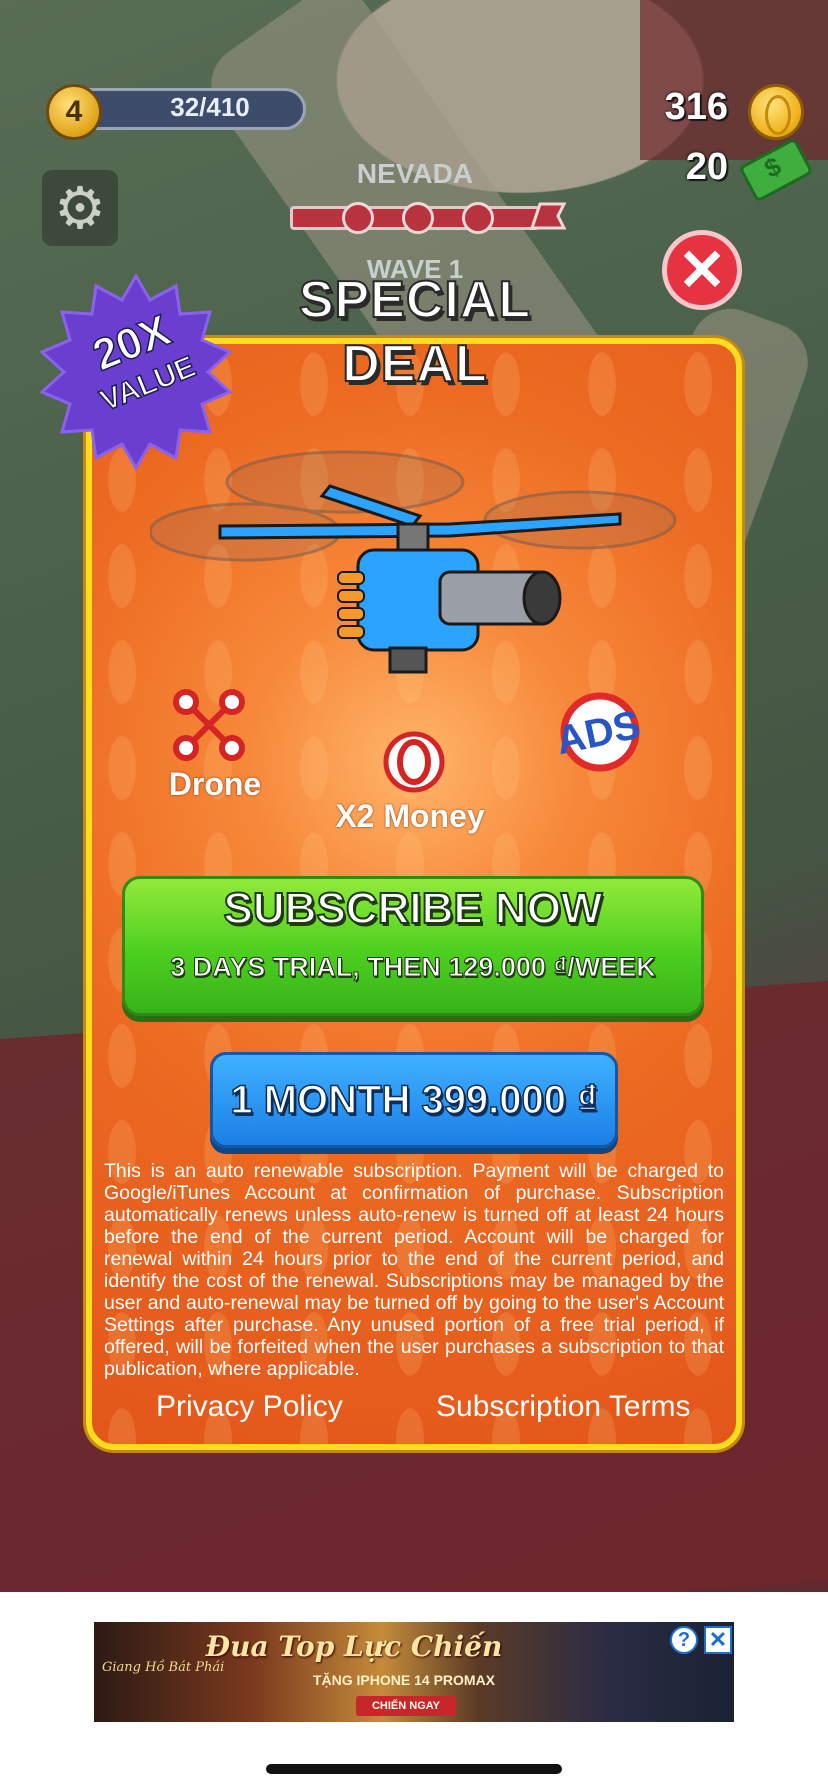 The width and height of the screenshot is (828, 1792). What do you see at coordinates (354, 1646) in the screenshot?
I see `ad-headline: Đua Top Lực Chiến` at bounding box center [354, 1646].